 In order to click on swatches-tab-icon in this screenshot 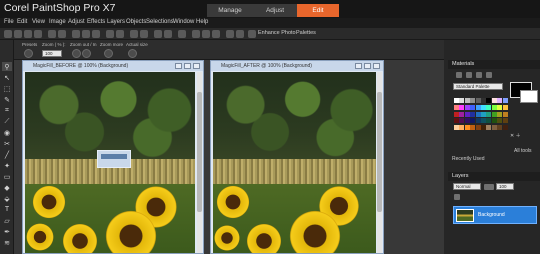, I will do `click(479, 75)`.